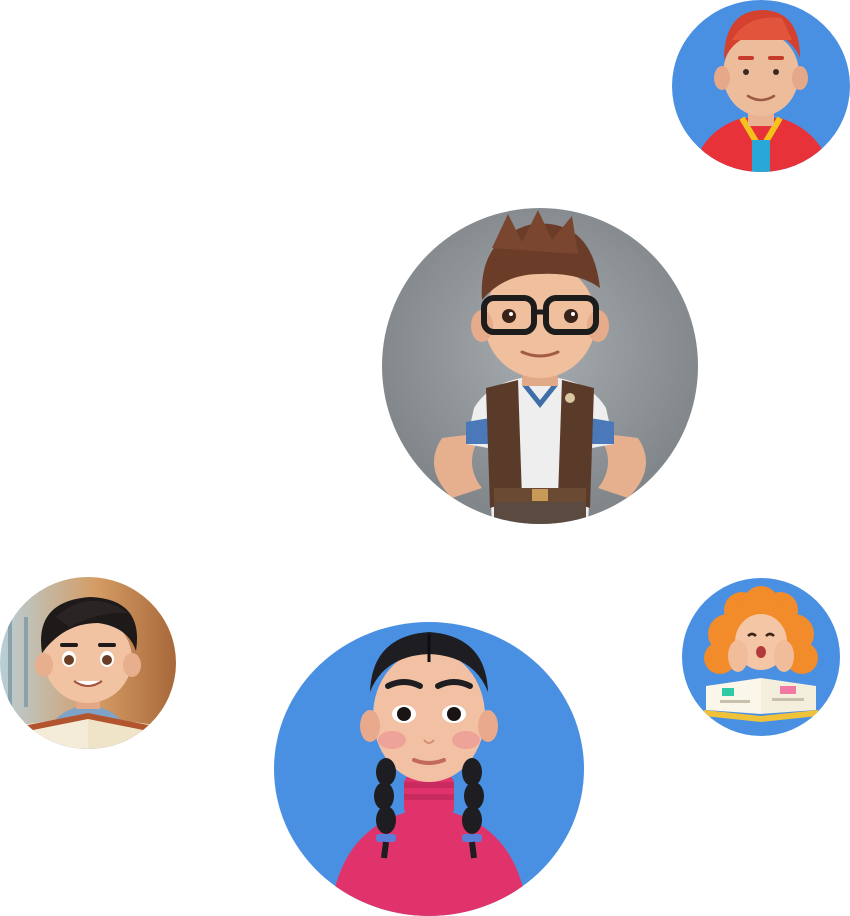  I want to click on avatar-redhair-boy, so click(761, 86).